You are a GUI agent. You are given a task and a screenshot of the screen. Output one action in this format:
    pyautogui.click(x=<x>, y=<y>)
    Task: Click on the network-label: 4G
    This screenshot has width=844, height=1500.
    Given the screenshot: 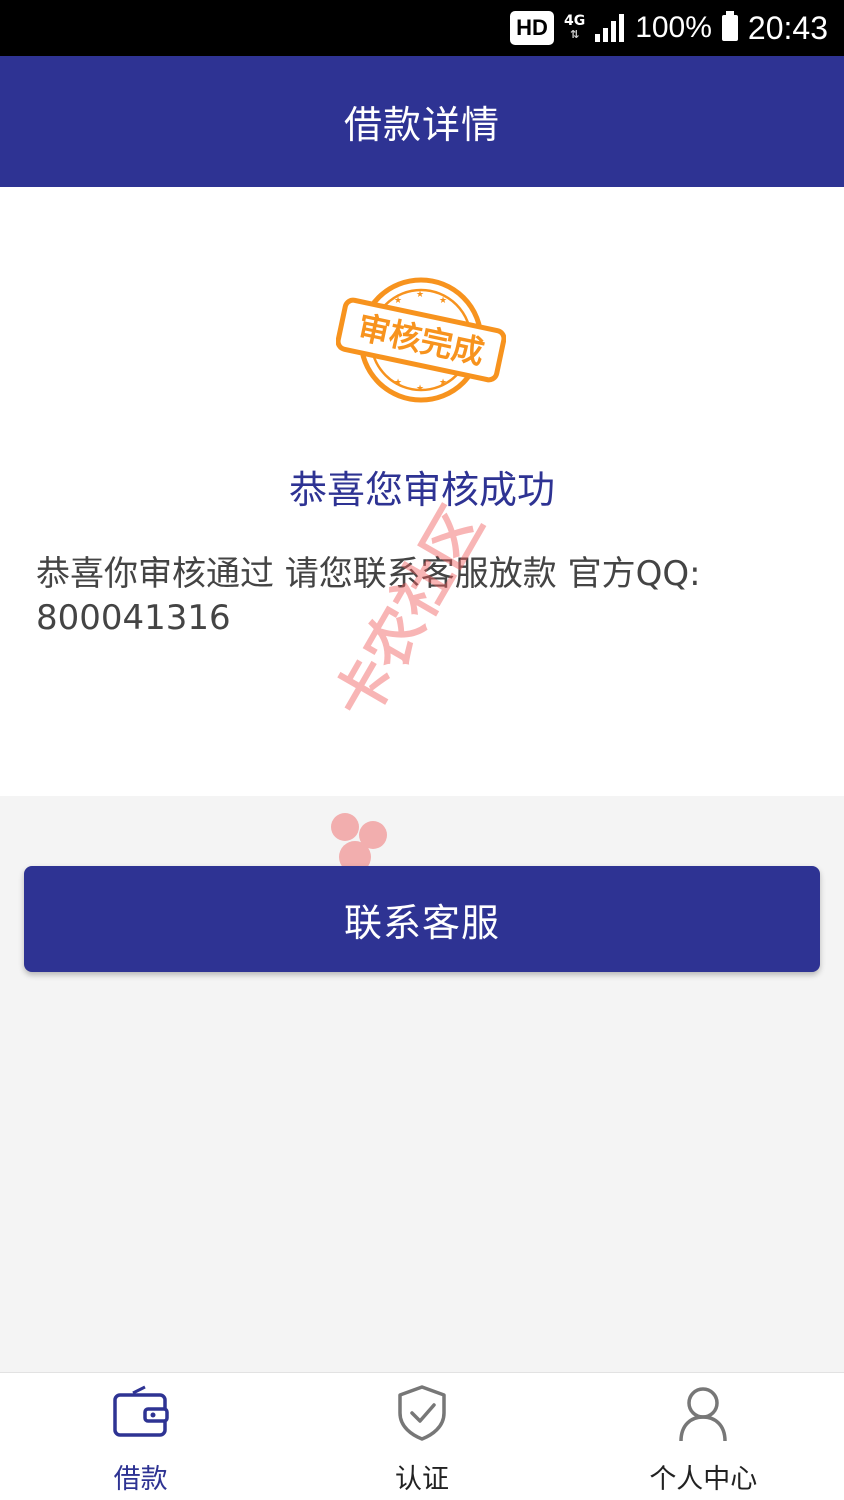 What is the action you would take?
    pyautogui.click(x=574, y=21)
    